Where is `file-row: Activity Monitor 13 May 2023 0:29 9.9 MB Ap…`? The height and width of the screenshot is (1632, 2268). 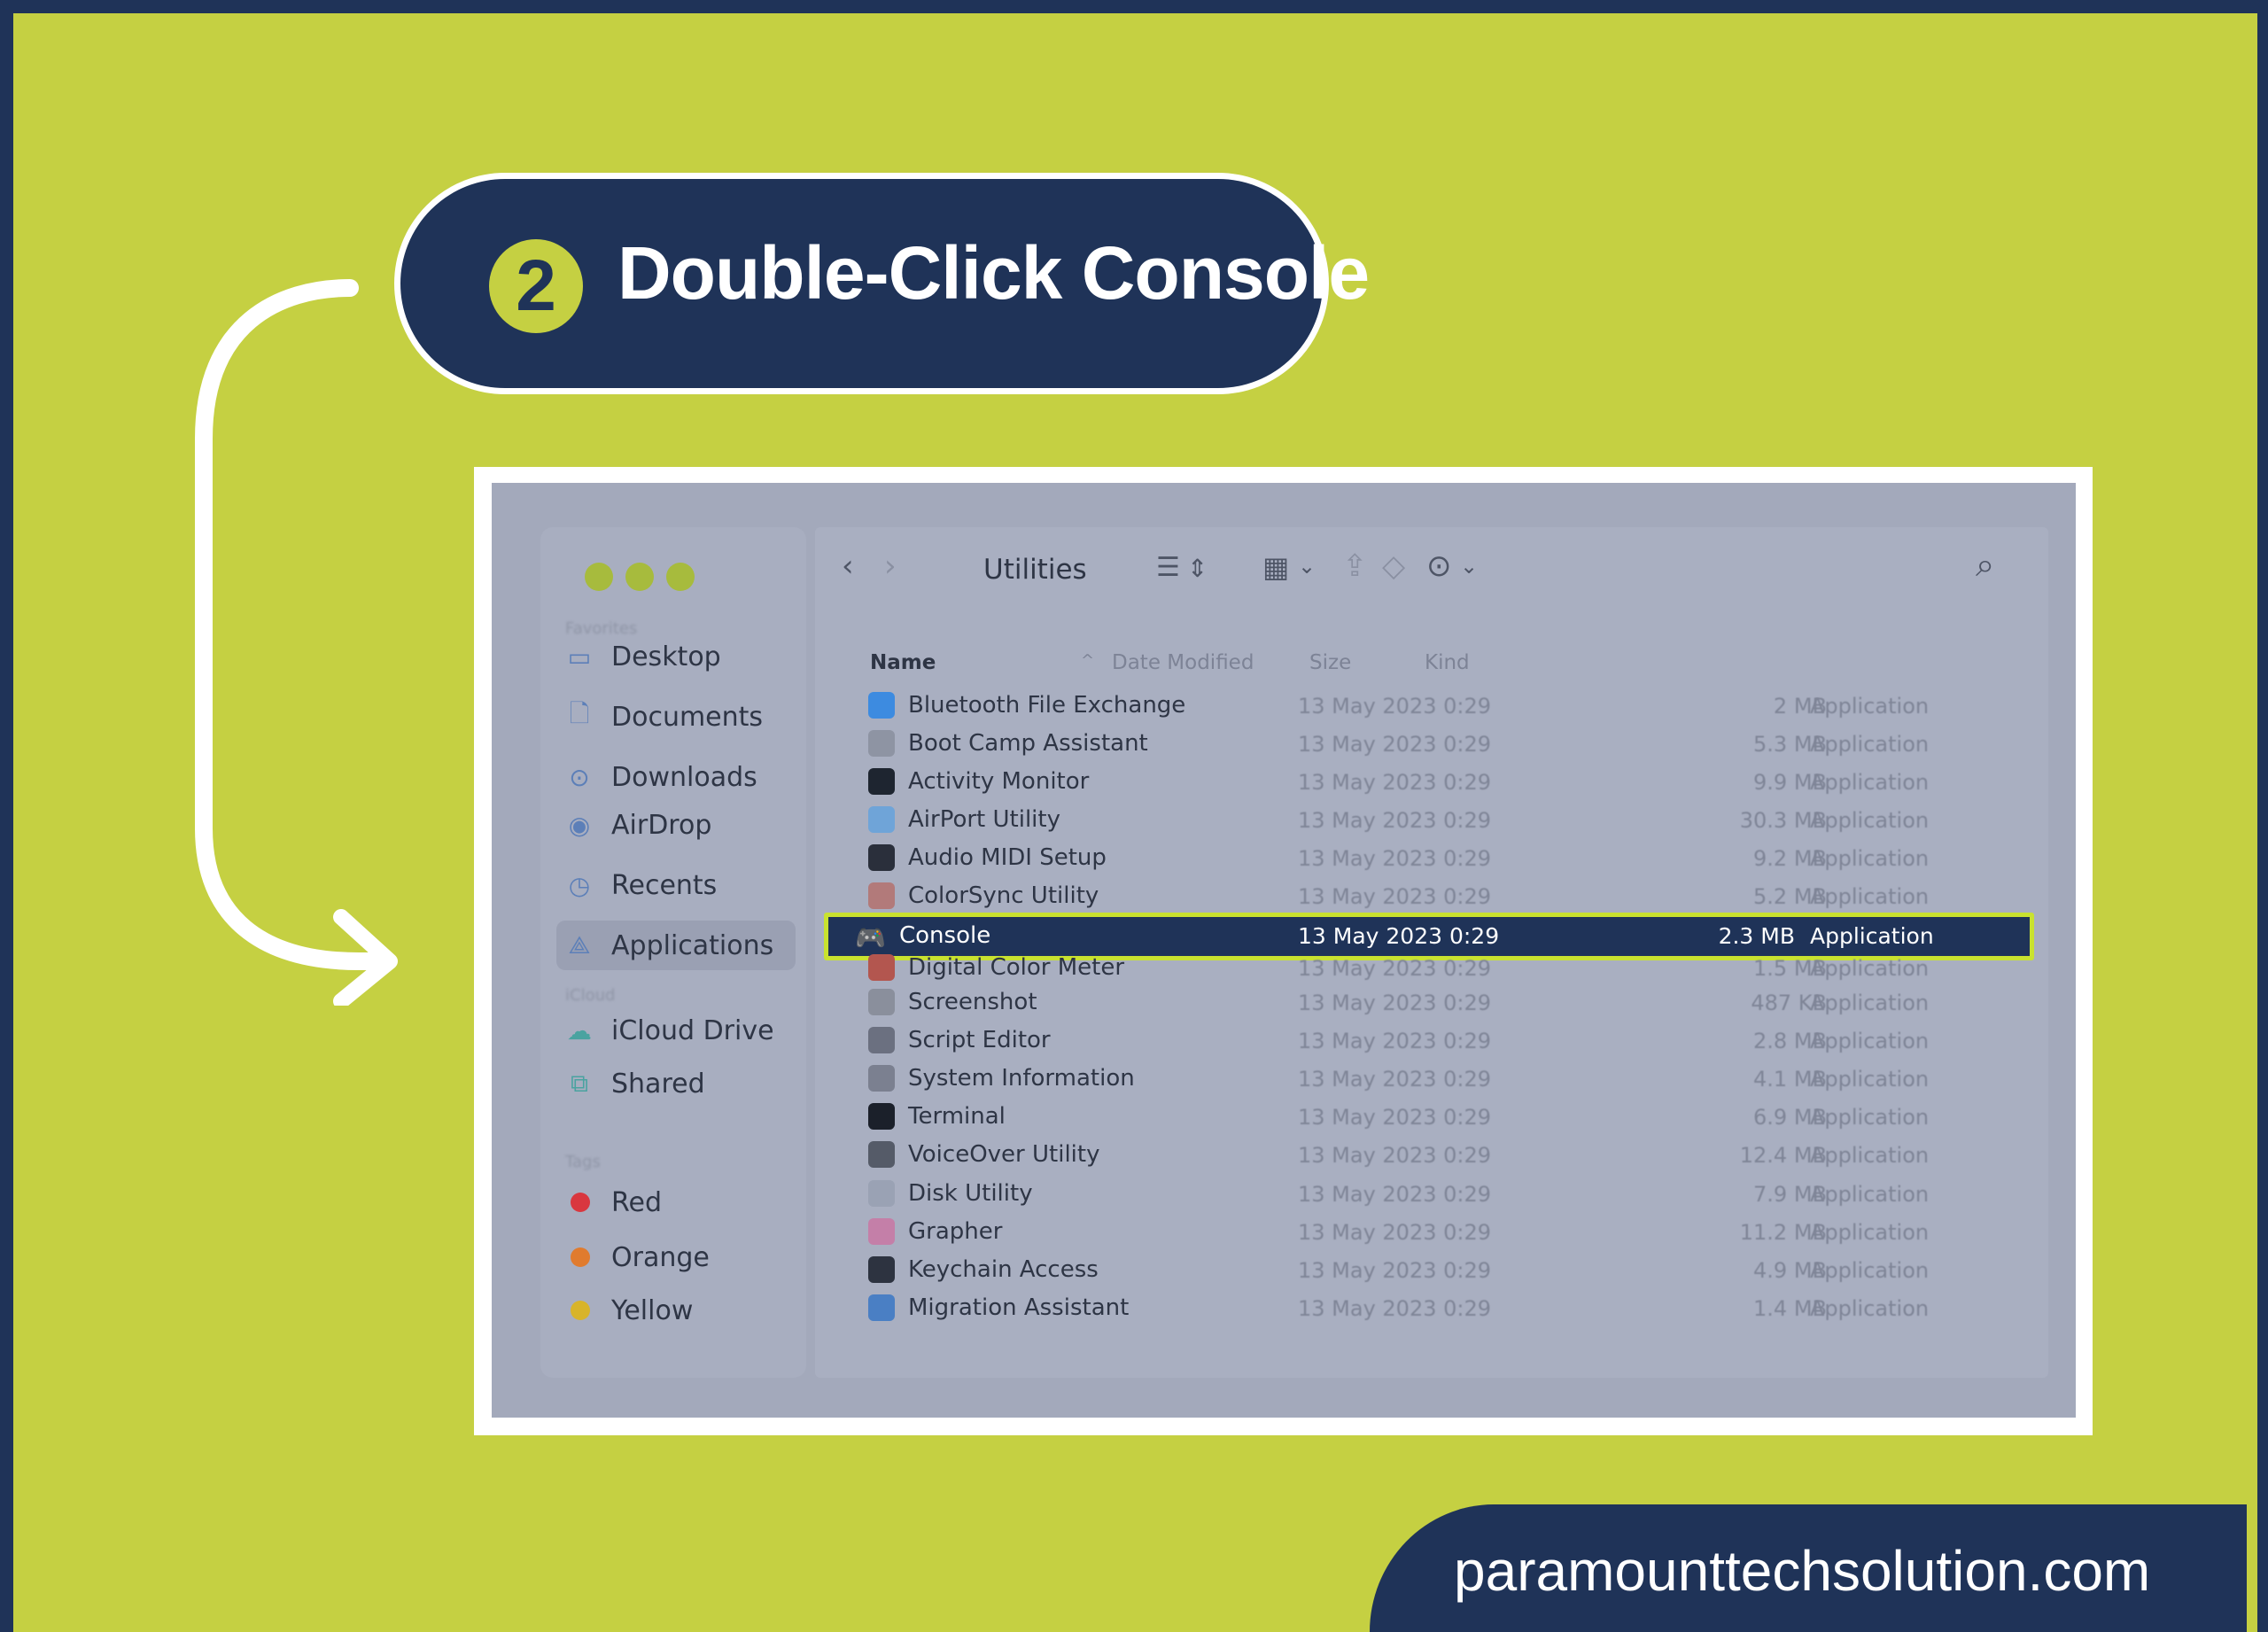
file-row: Activity Monitor 13 May 2023 0:29 9.9 MB Ap… is located at coordinates (1431, 782).